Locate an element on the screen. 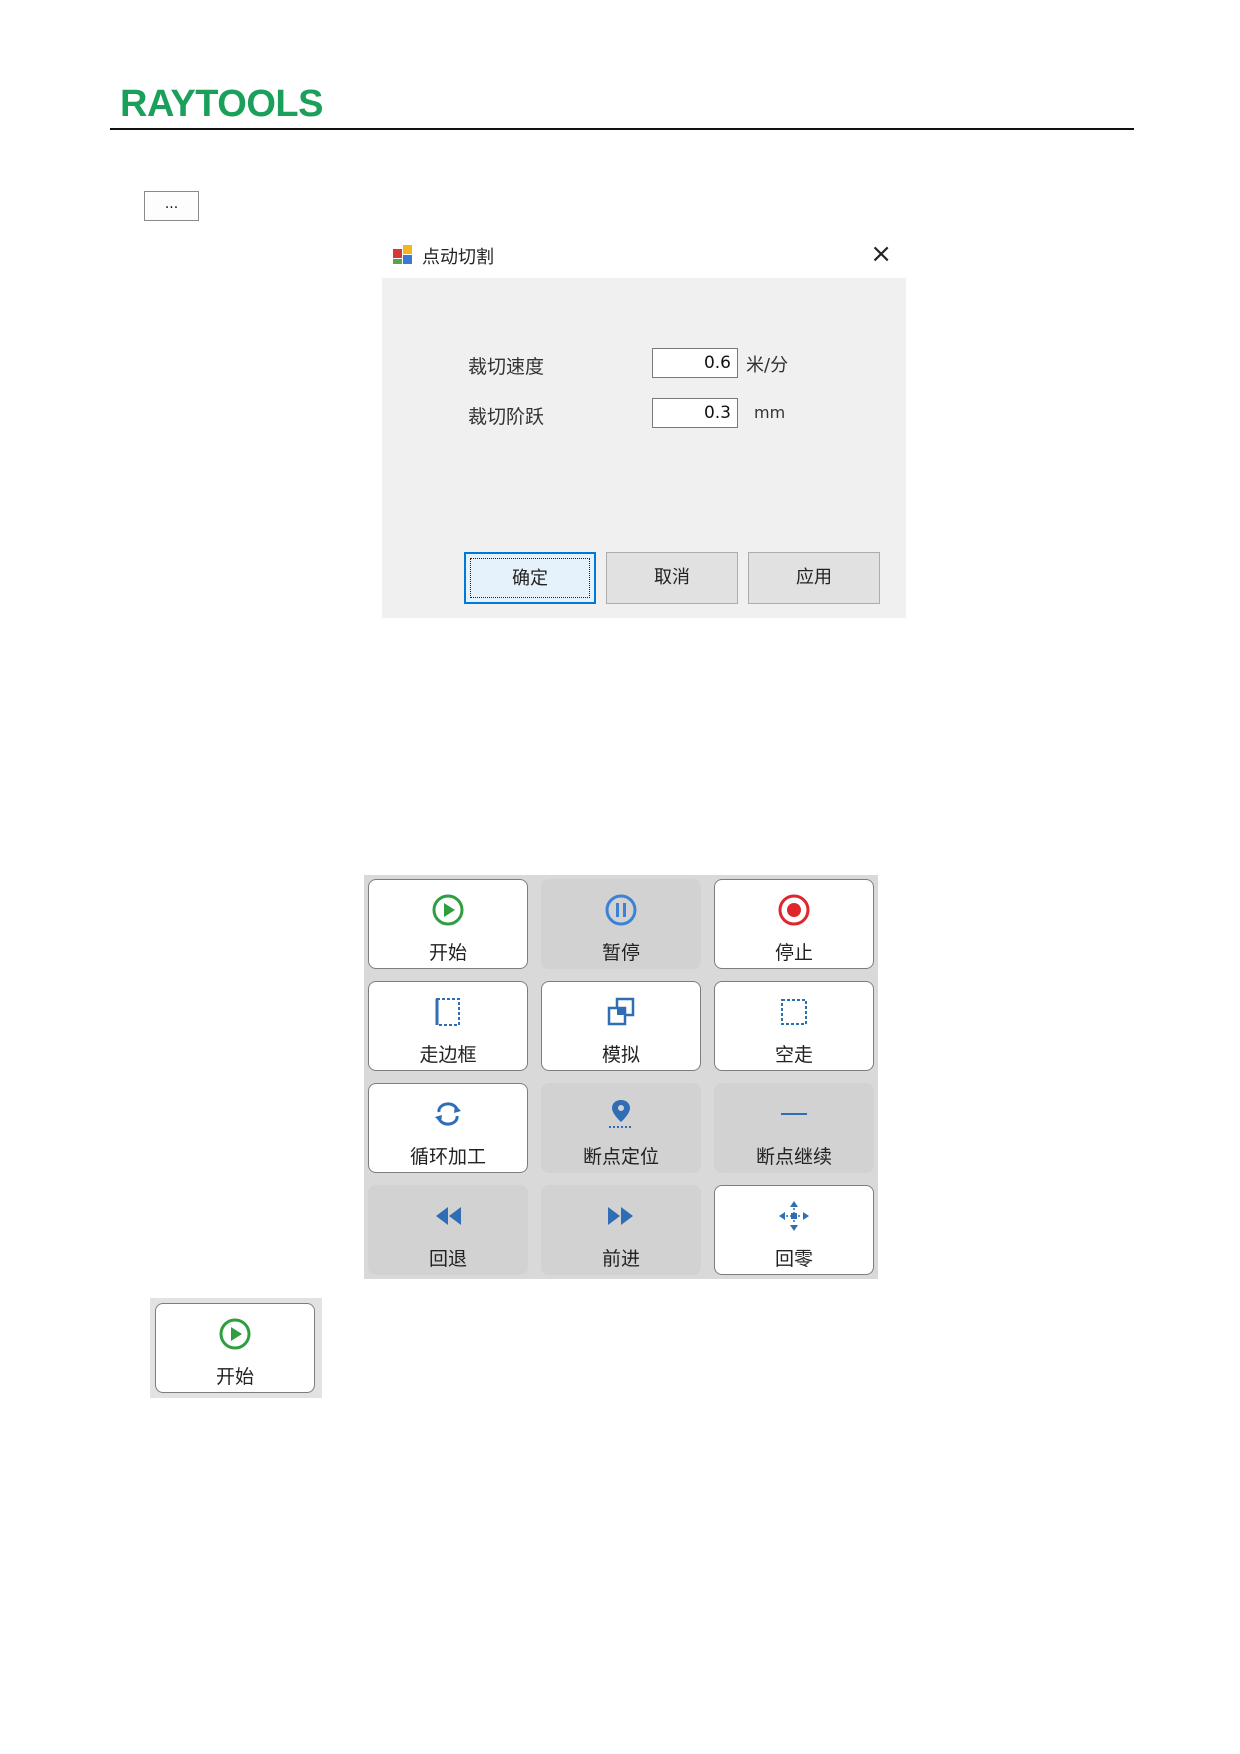  forward-button: 前进 is located at coordinates (621, 1230).